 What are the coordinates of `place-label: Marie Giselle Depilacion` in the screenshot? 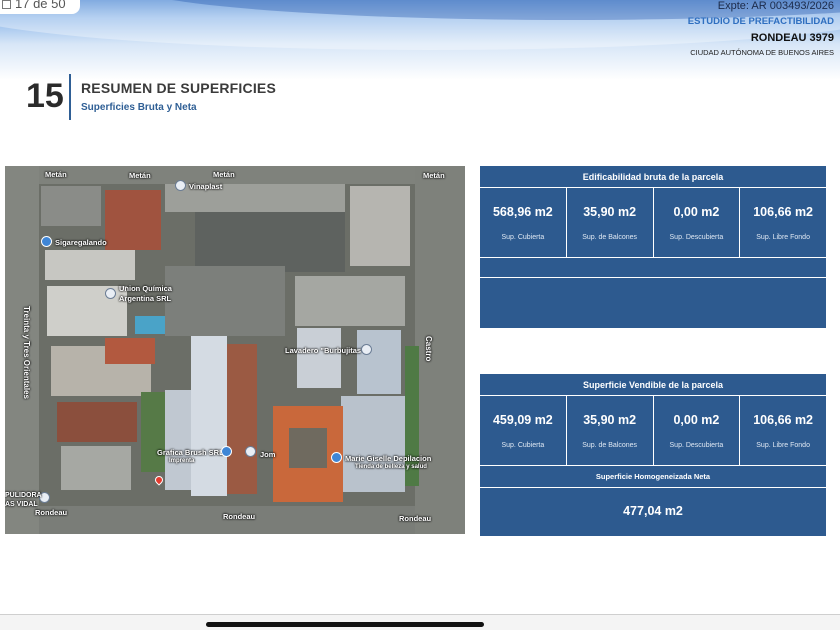 It's located at (388, 458).